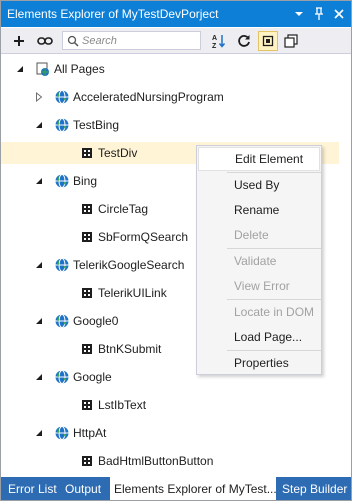 The image size is (352, 501). What do you see at coordinates (122, 405) in the screenshot?
I see `tree-node-label: LstIbText` at bounding box center [122, 405].